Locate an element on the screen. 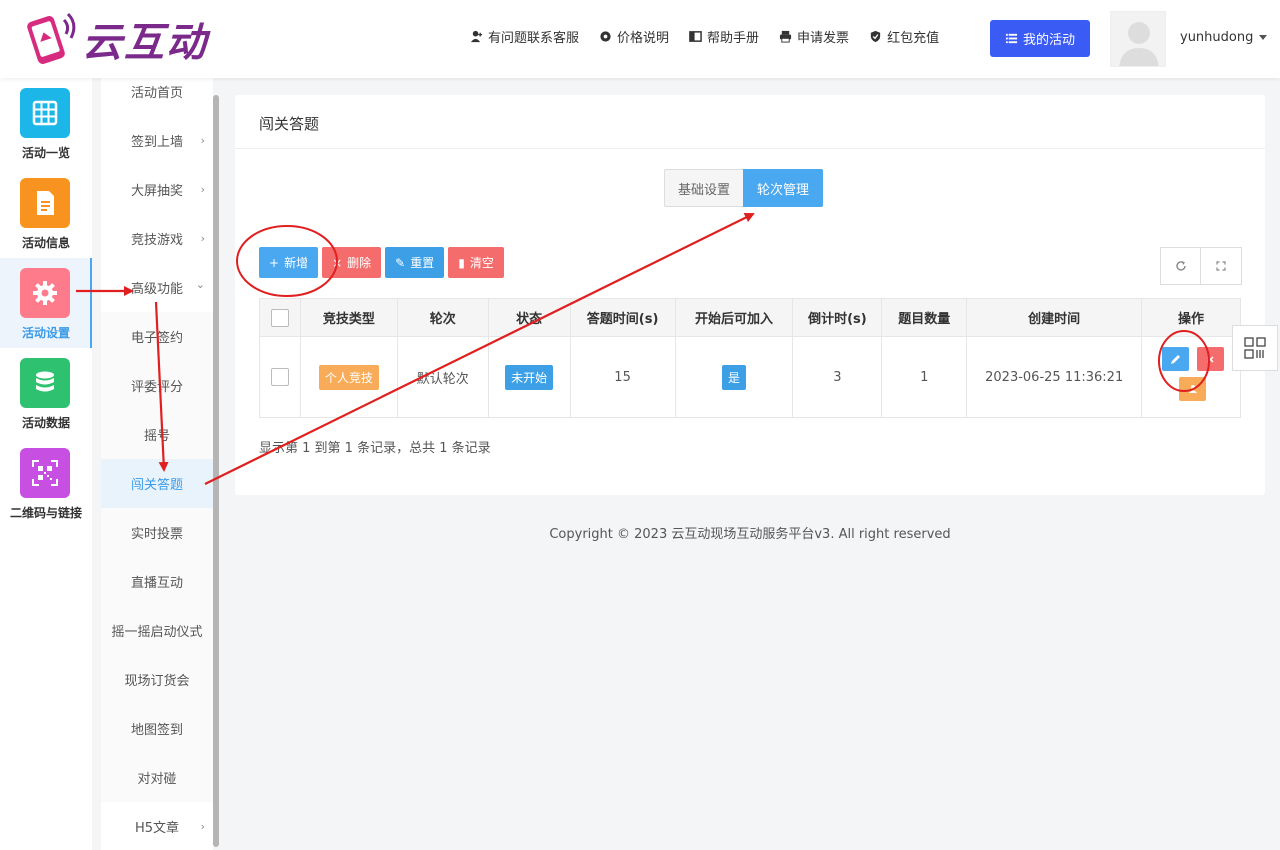  submenu-item-quiz: 闯关答题 is located at coordinates (157, 483).